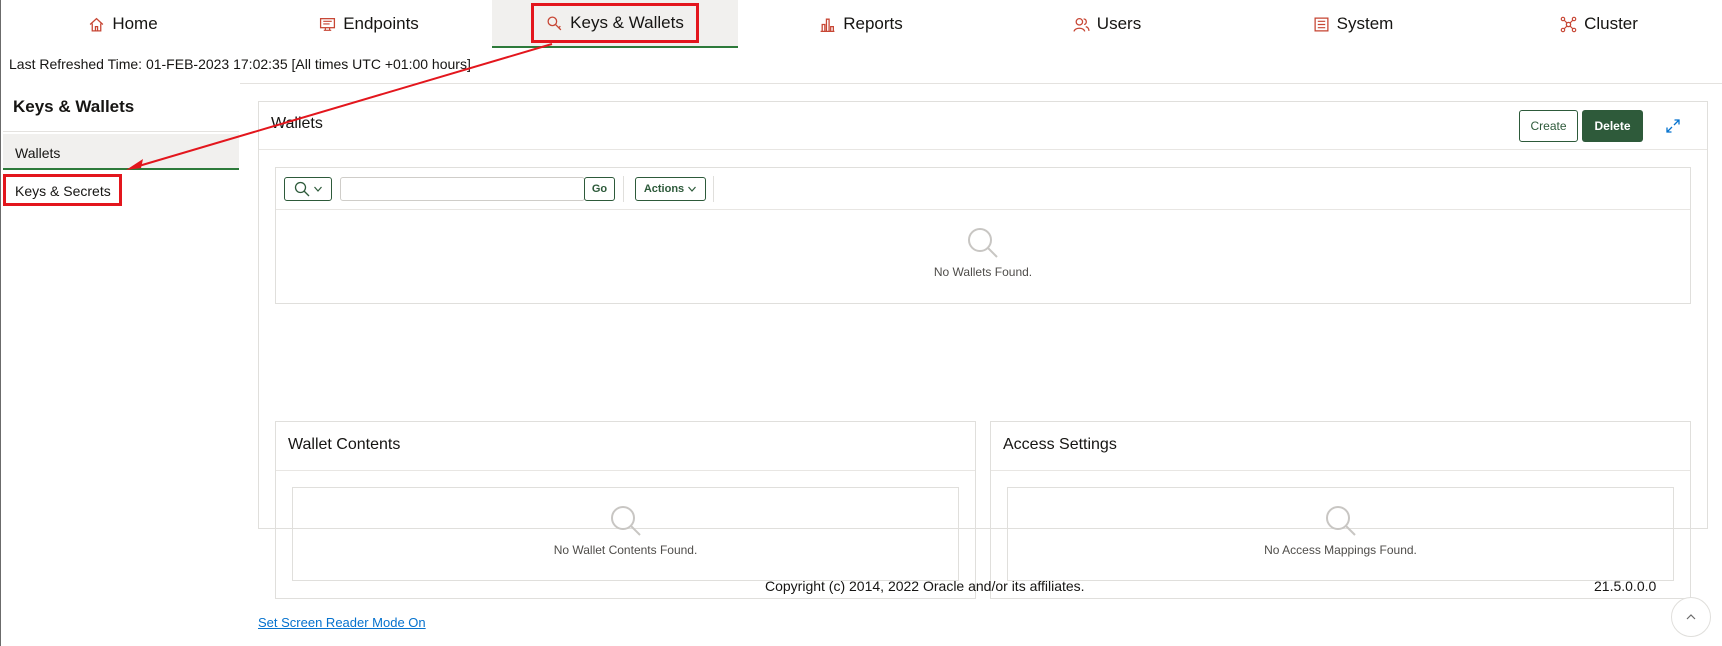 This screenshot has height=646, width=1722. I want to click on access-settings-title: Access Settings, so click(1060, 444).